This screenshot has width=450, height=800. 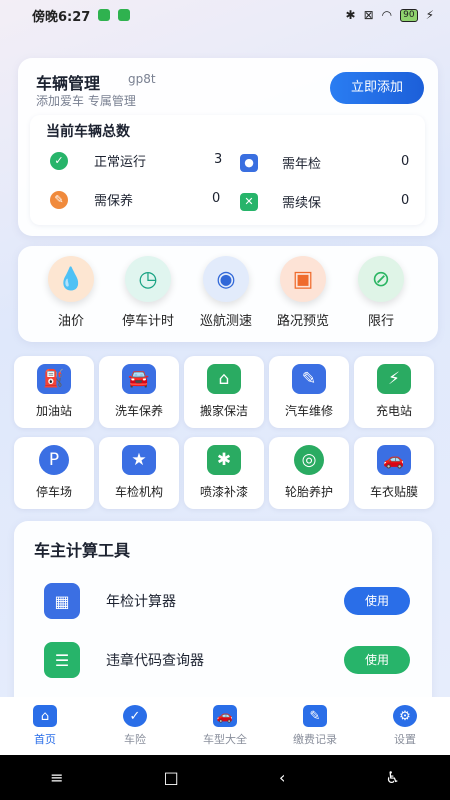 What do you see at coordinates (393, 777) in the screenshot?
I see `accessibility-icon: ♿` at bounding box center [393, 777].